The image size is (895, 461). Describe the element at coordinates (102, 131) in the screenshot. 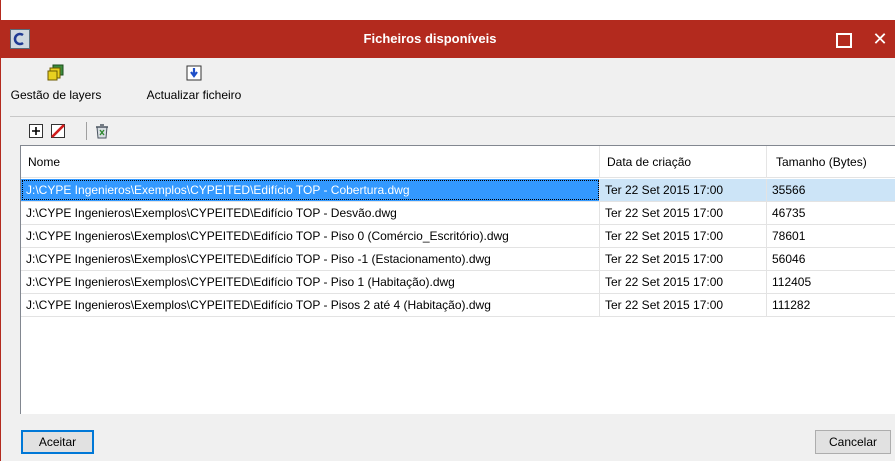

I see `recycle-icon` at that location.